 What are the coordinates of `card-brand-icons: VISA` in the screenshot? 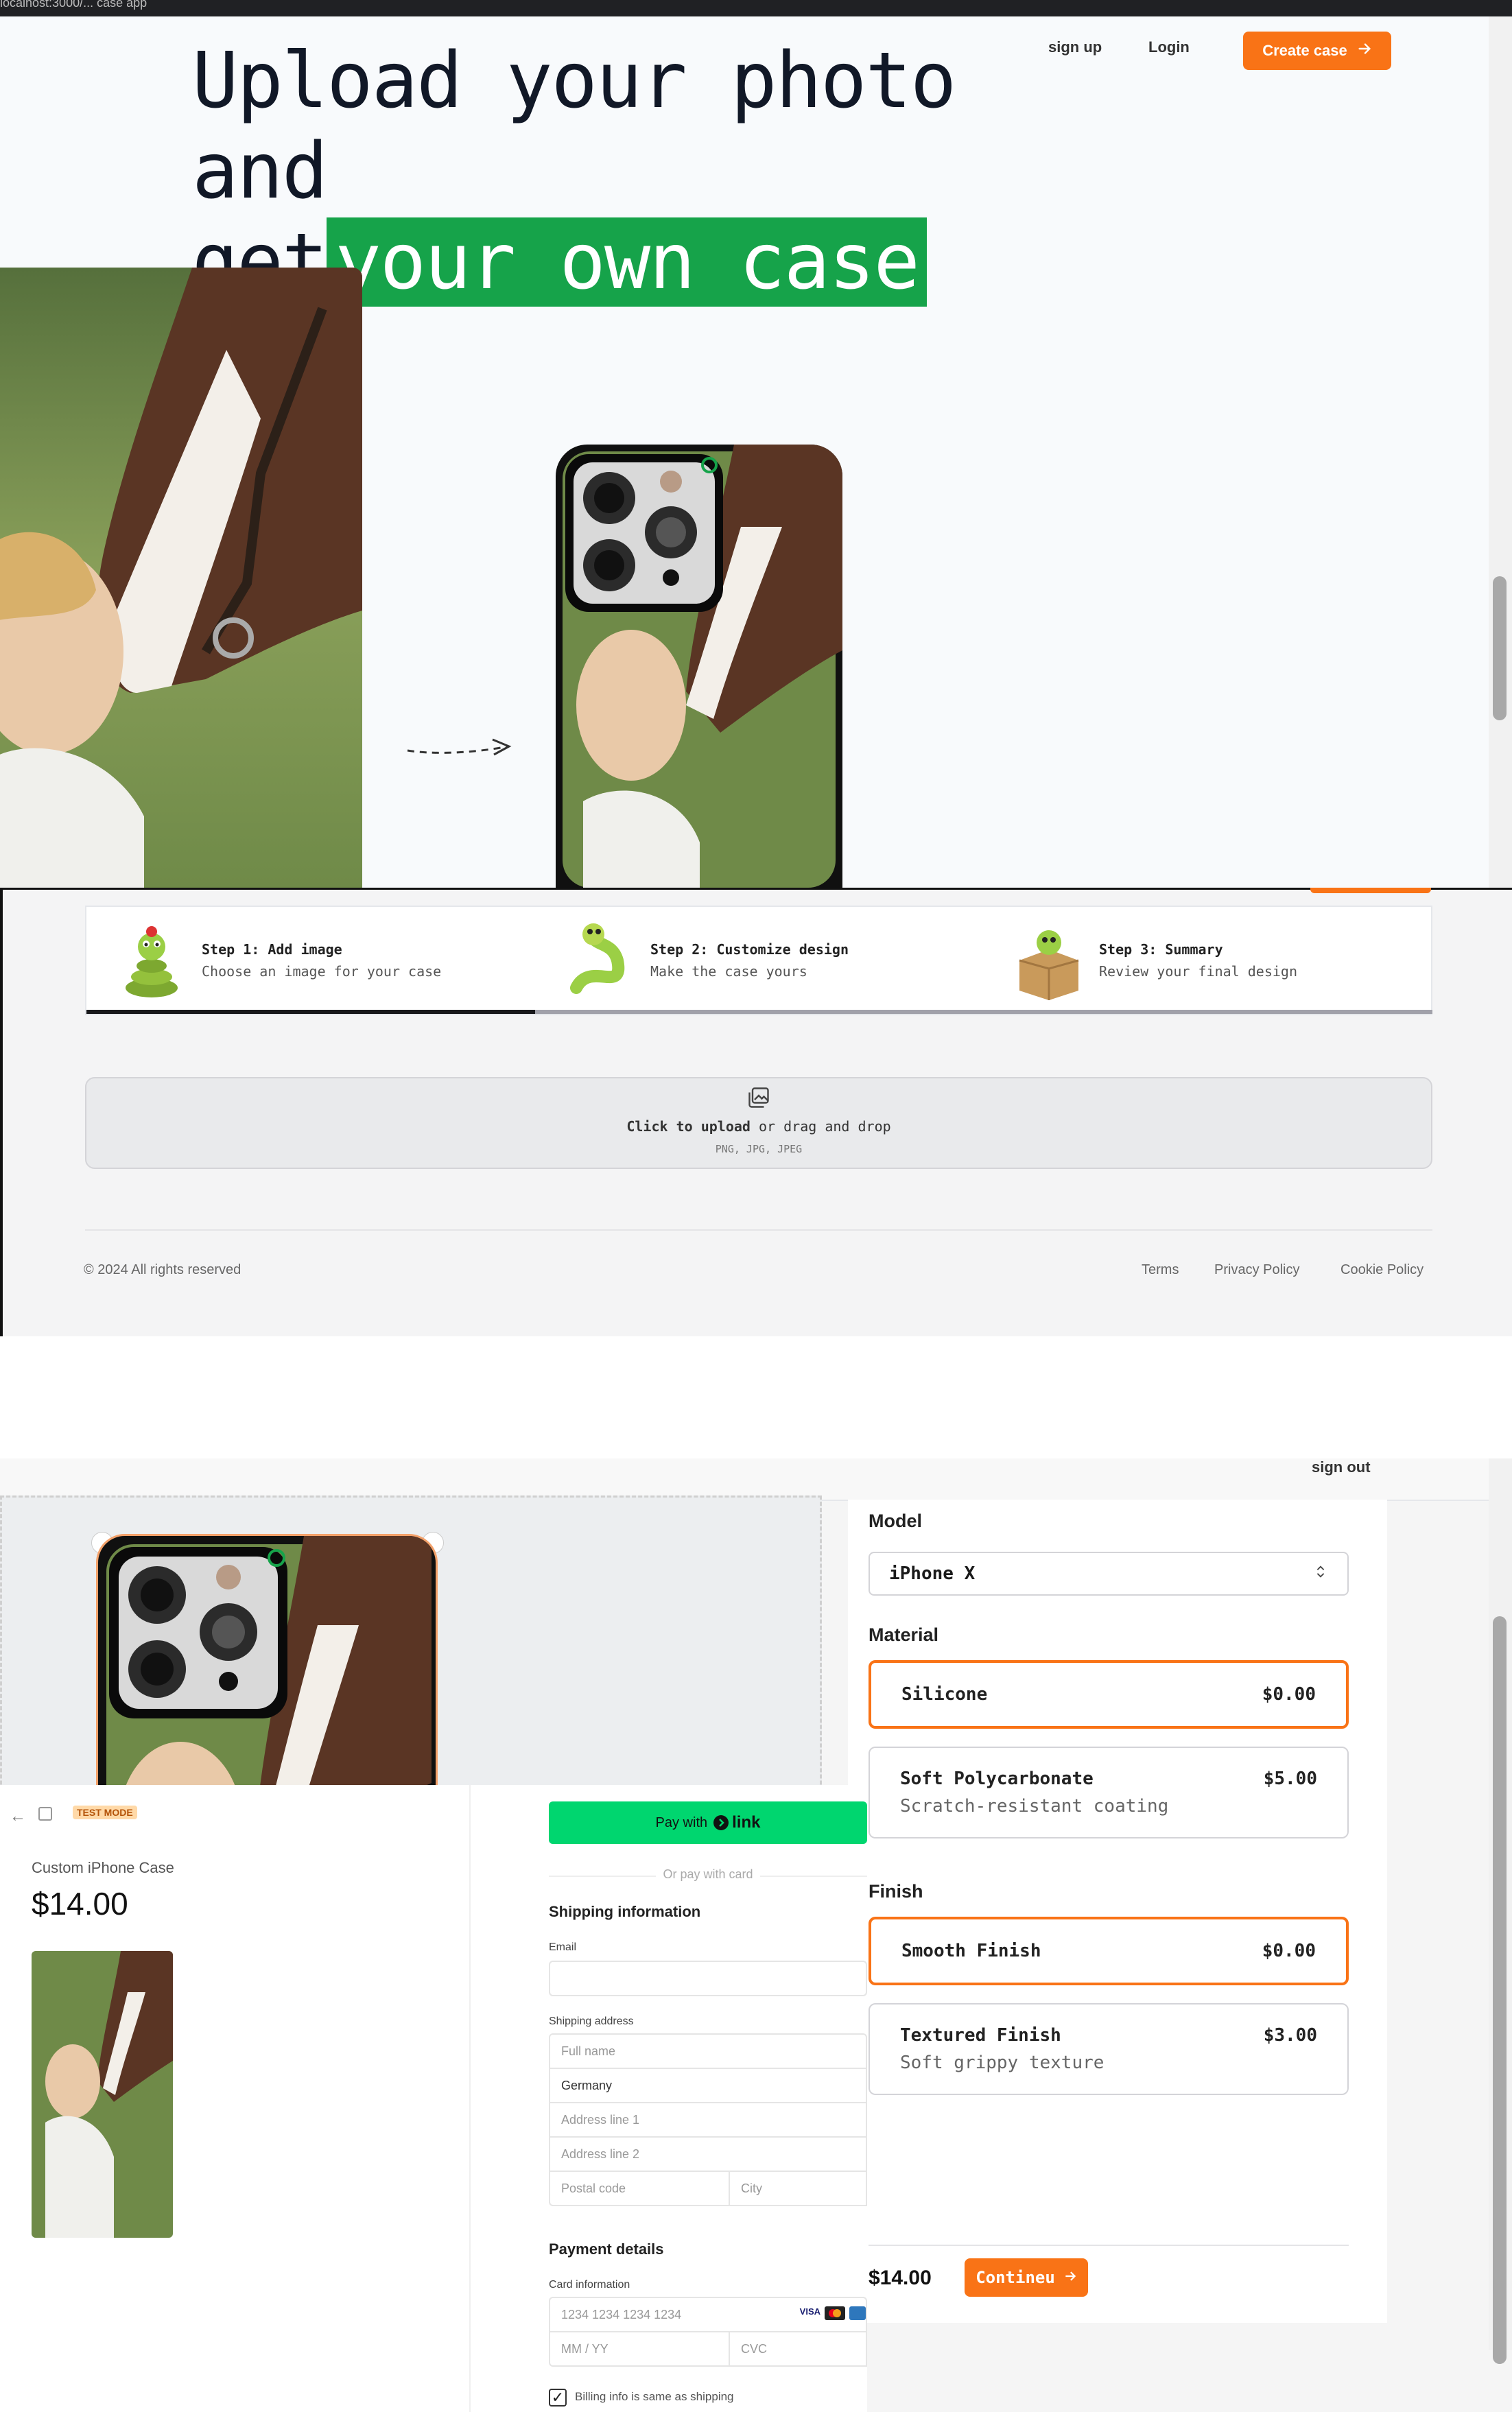 It's located at (833, 2315).